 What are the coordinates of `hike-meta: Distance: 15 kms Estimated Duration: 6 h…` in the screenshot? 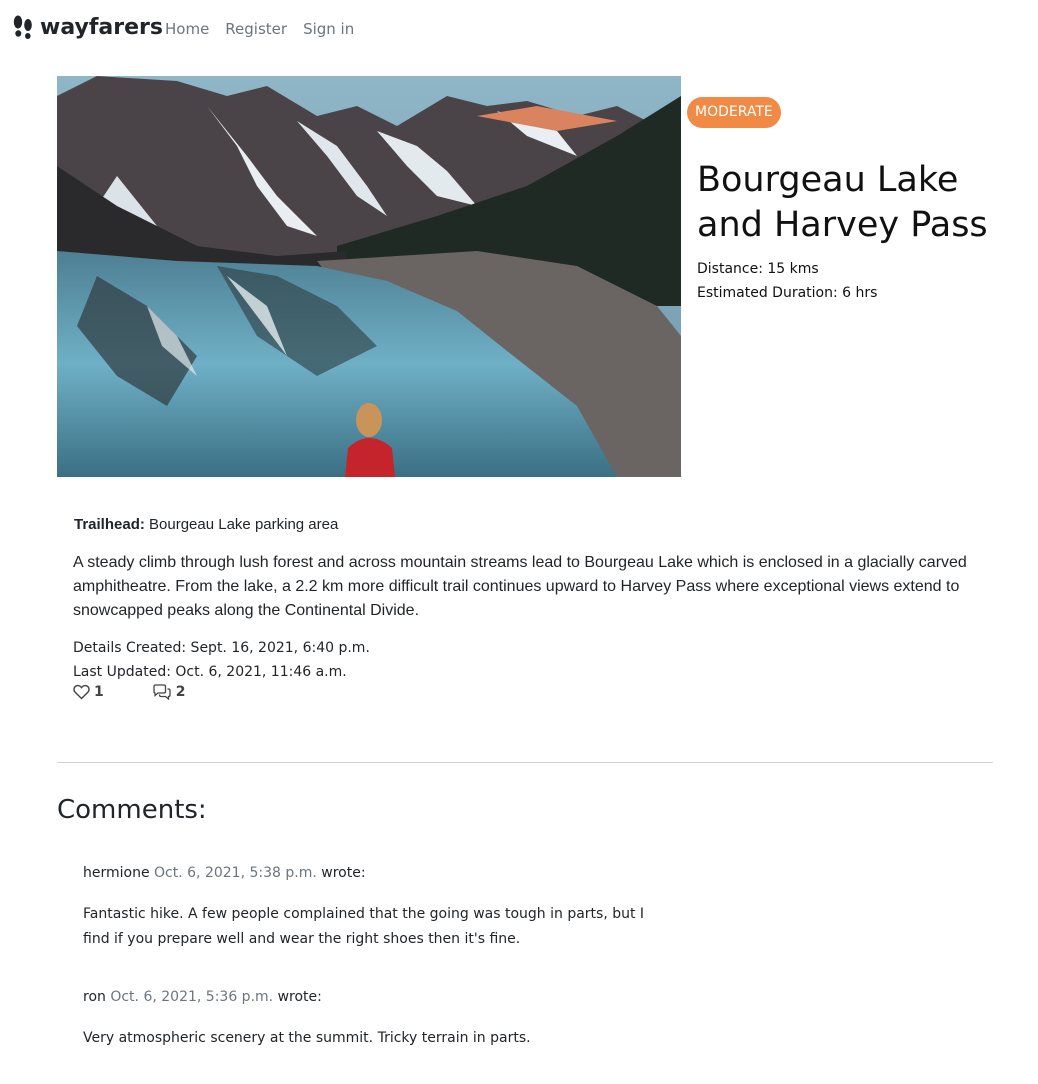 It's located at (787, 281).